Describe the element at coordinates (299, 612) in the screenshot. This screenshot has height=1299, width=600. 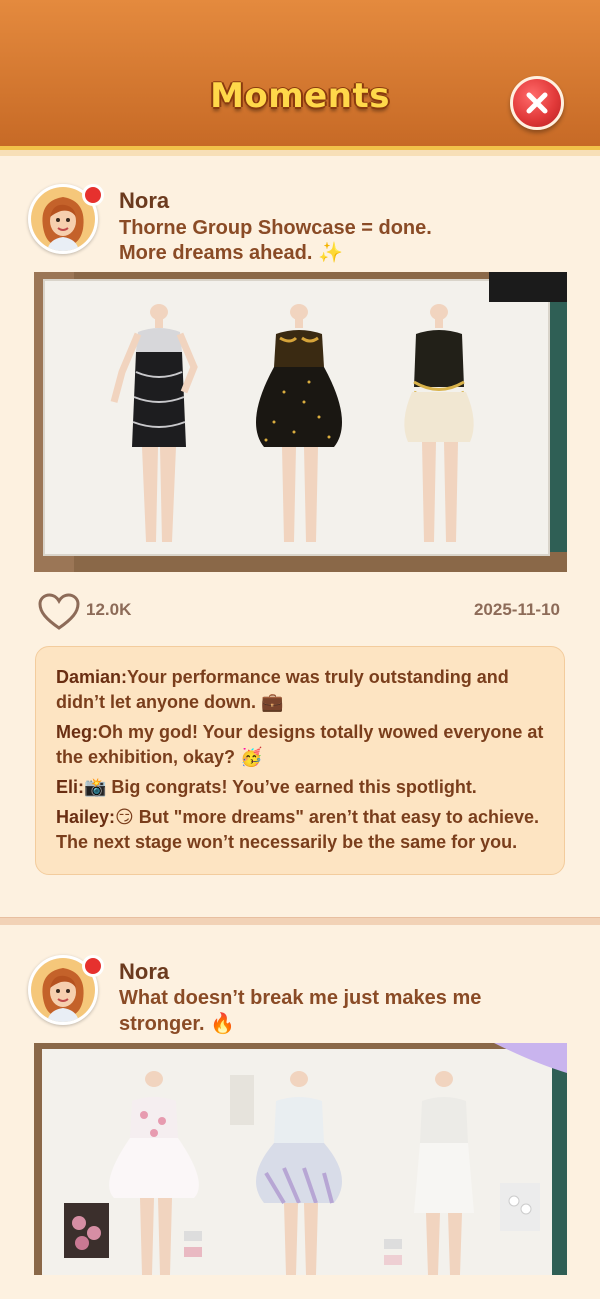
I see `post-stats: 12.0K 2025-11-10` at that location.